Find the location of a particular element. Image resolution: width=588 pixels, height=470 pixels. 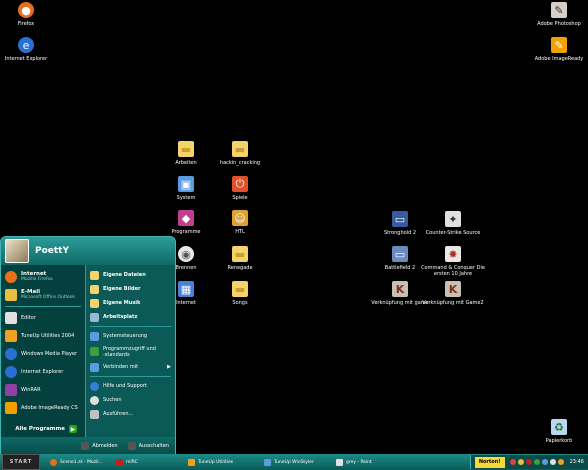

notepad-icon is located at coordinates (11, 318).